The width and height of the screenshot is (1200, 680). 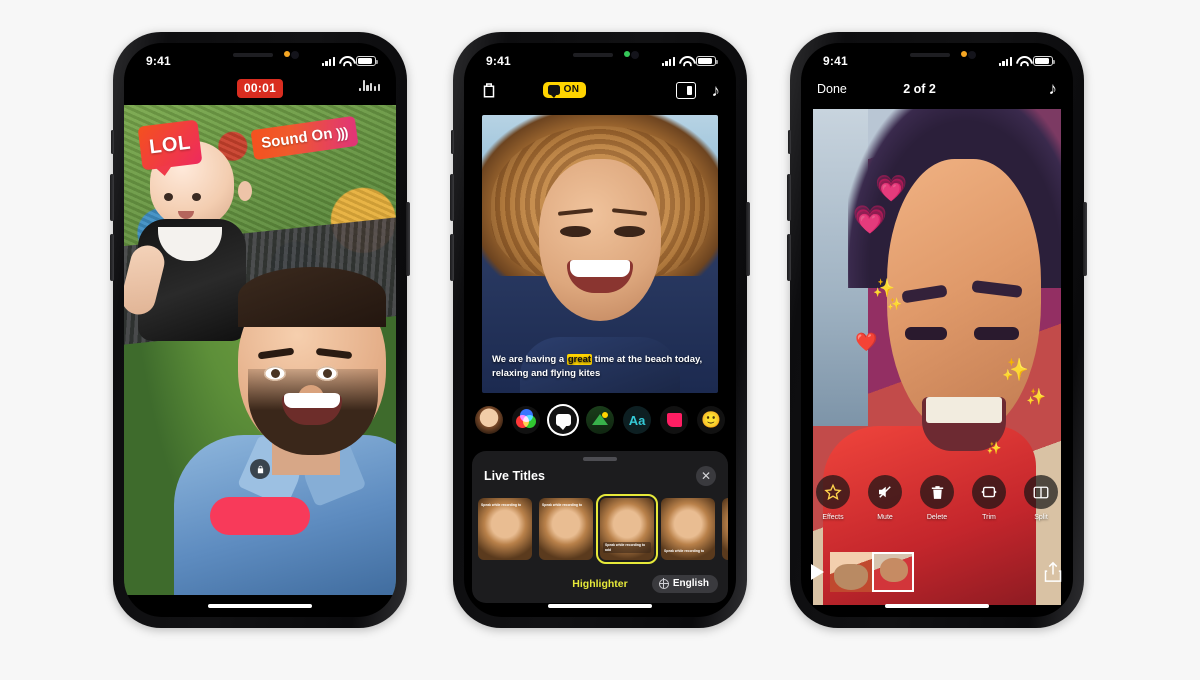 I want to click on language-button: English, so click(x=684, y=584).